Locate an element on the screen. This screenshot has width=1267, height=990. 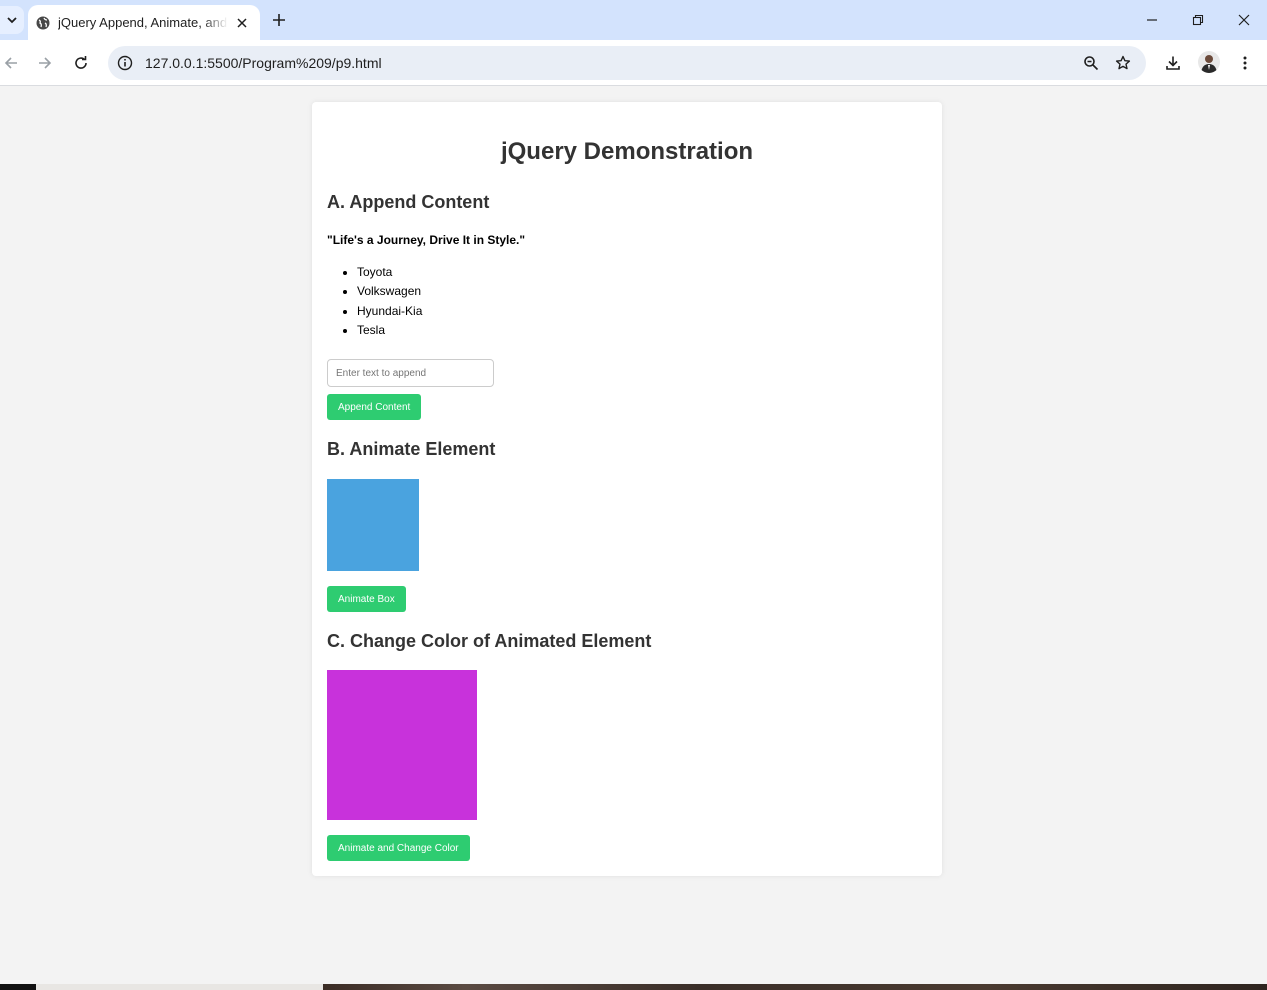
reload-icon is located at coordinates (81, 62).